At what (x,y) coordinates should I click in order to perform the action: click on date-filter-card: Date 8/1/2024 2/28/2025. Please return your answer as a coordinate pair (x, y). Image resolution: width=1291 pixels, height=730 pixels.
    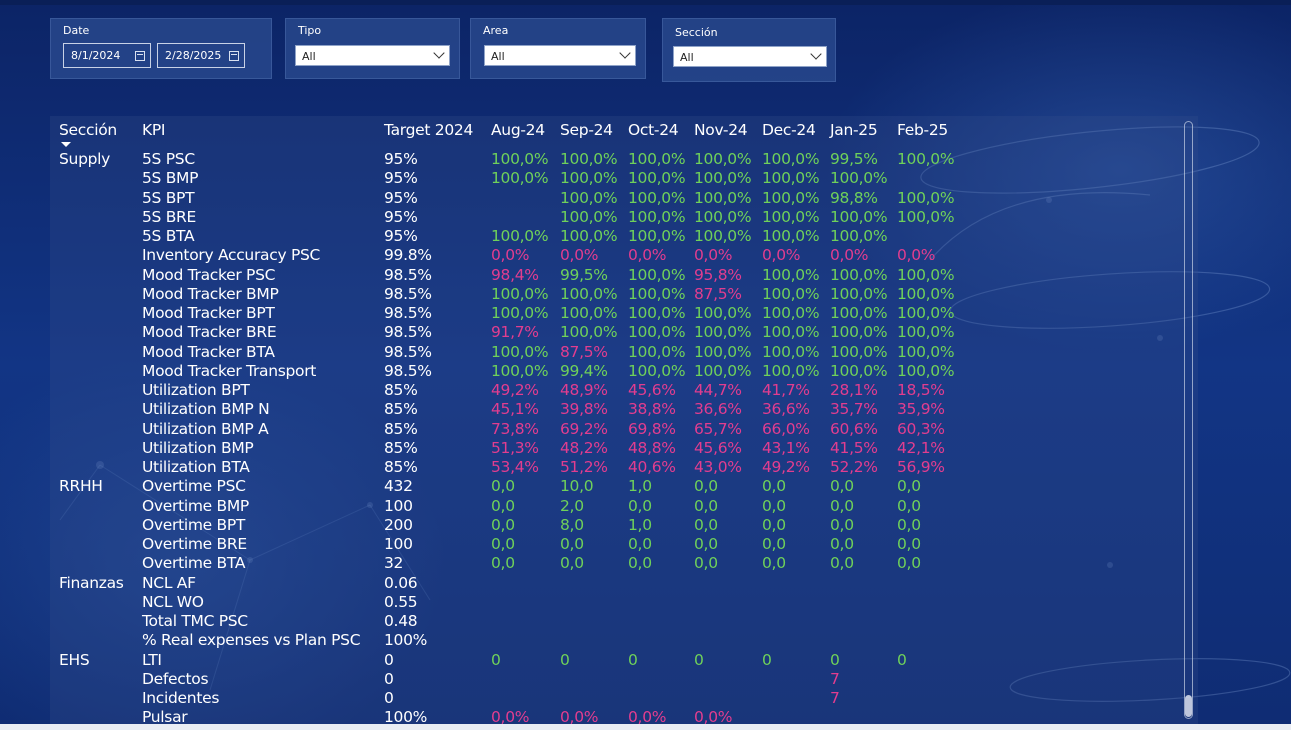
    Looking at the image, I should click on (161, 48).